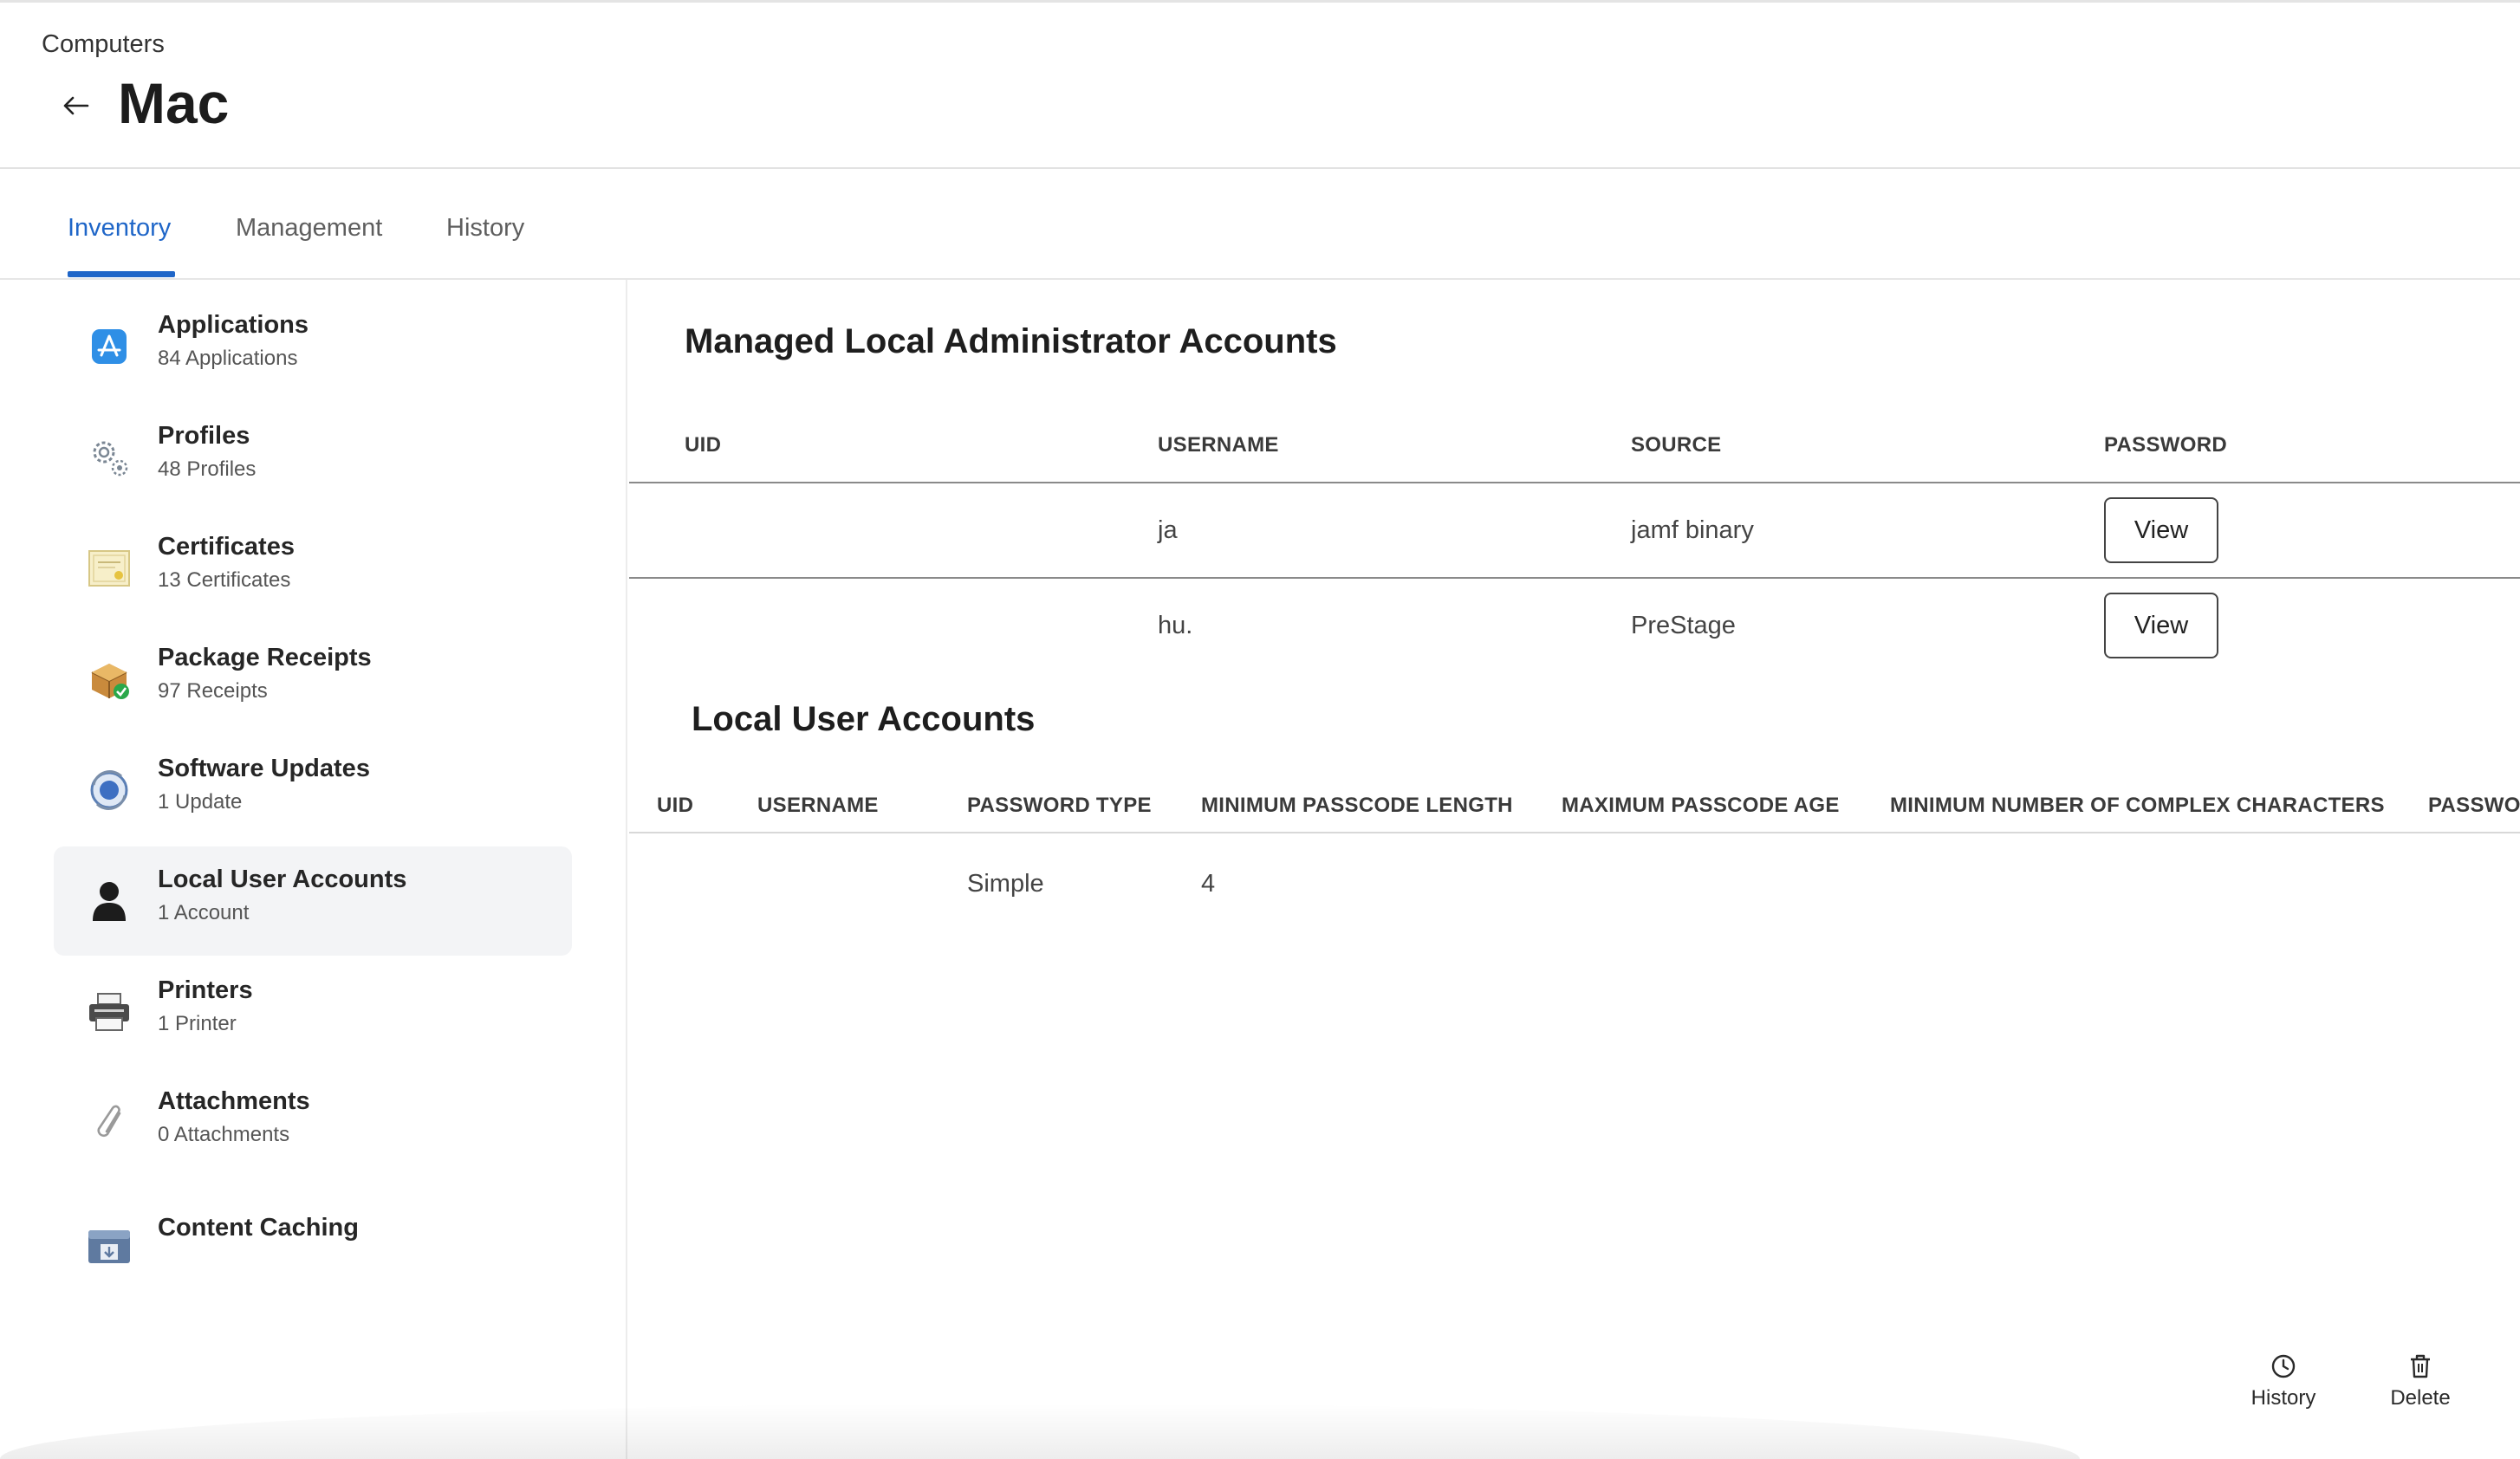 The width and height of the screenshot is (2520, 1459). I want to click on sidebar-item-count: 13 Certificates, so click(224, 580).